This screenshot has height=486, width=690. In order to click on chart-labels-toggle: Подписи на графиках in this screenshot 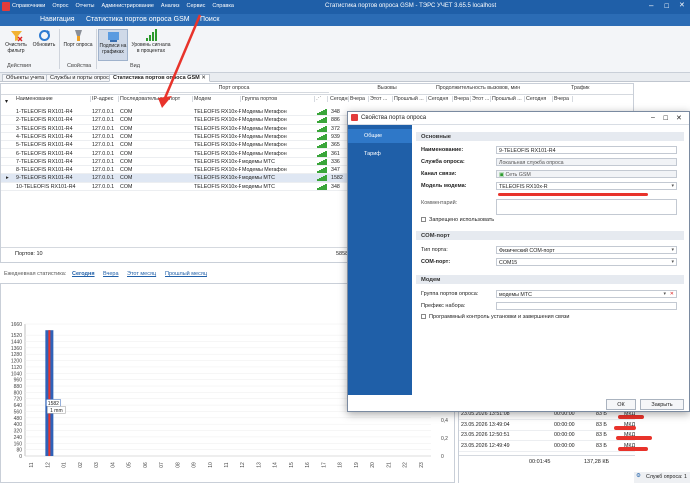, I will do `click(113, 45)`.